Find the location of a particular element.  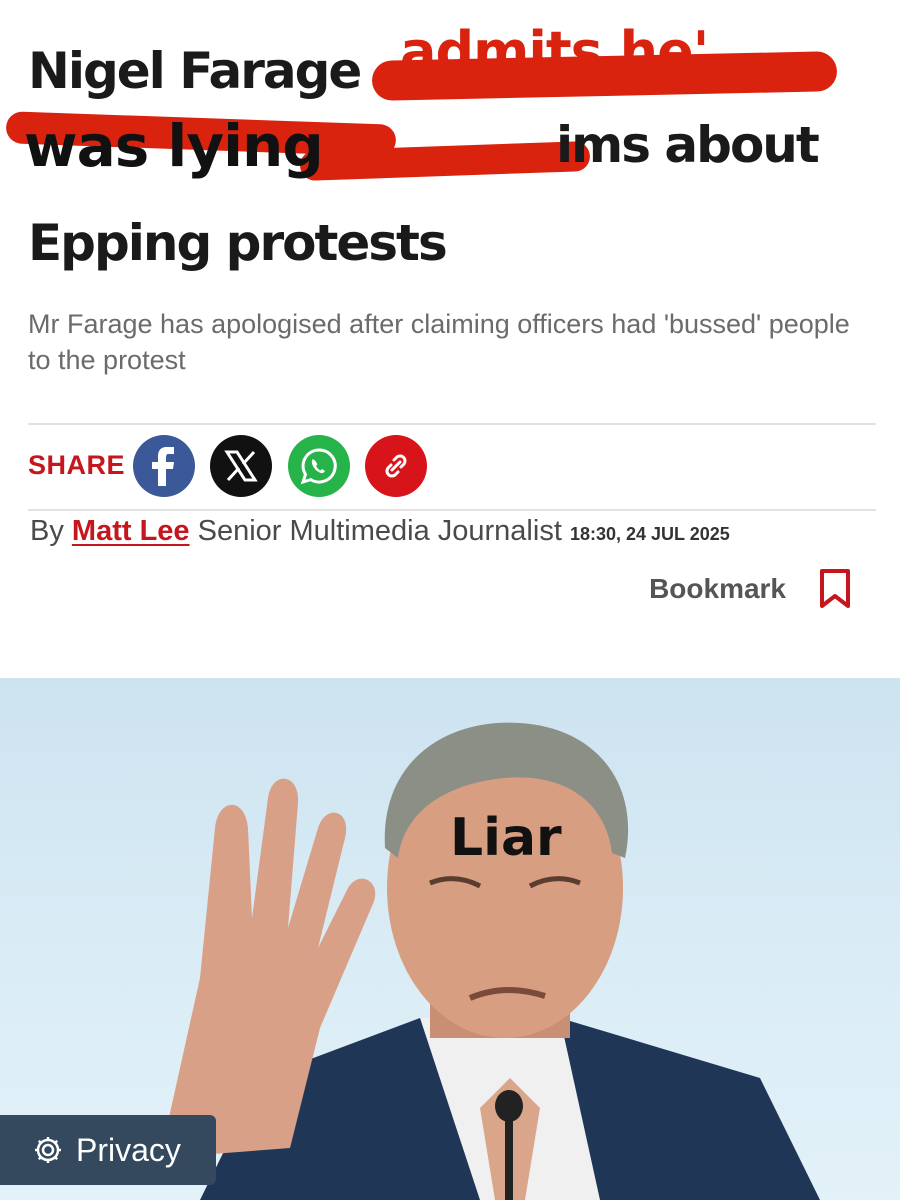

link-icon is located at coordinates (396, 466).